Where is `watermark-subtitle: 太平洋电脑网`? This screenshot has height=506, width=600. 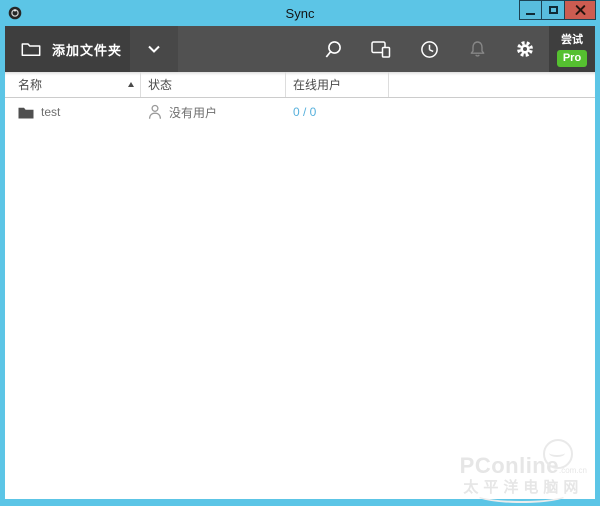 watermark-subtitle: 太平洋电脑网 is located at coordinates (523, 491).